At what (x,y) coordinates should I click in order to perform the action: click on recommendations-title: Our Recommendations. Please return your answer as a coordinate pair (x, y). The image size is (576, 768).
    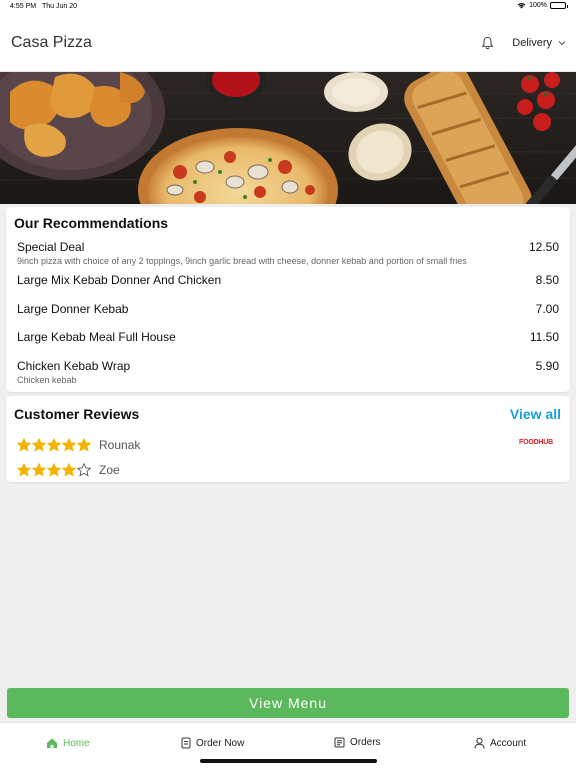
    Looking at the image, I should click on (91, 223).